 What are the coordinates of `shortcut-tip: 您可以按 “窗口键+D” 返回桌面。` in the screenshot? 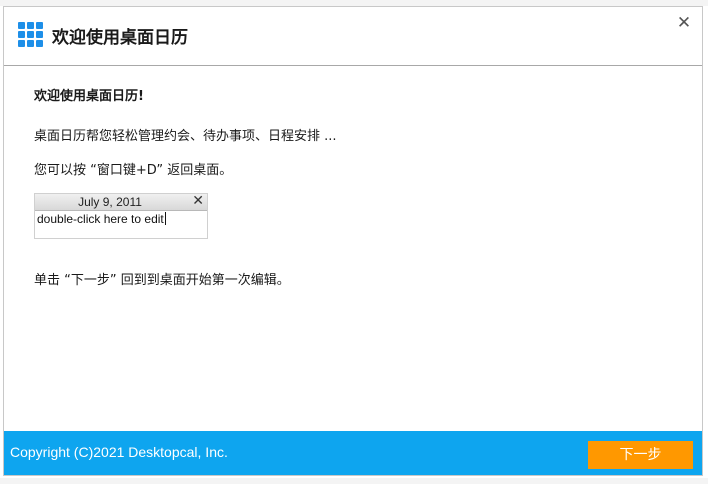 It's located at (133, 170).